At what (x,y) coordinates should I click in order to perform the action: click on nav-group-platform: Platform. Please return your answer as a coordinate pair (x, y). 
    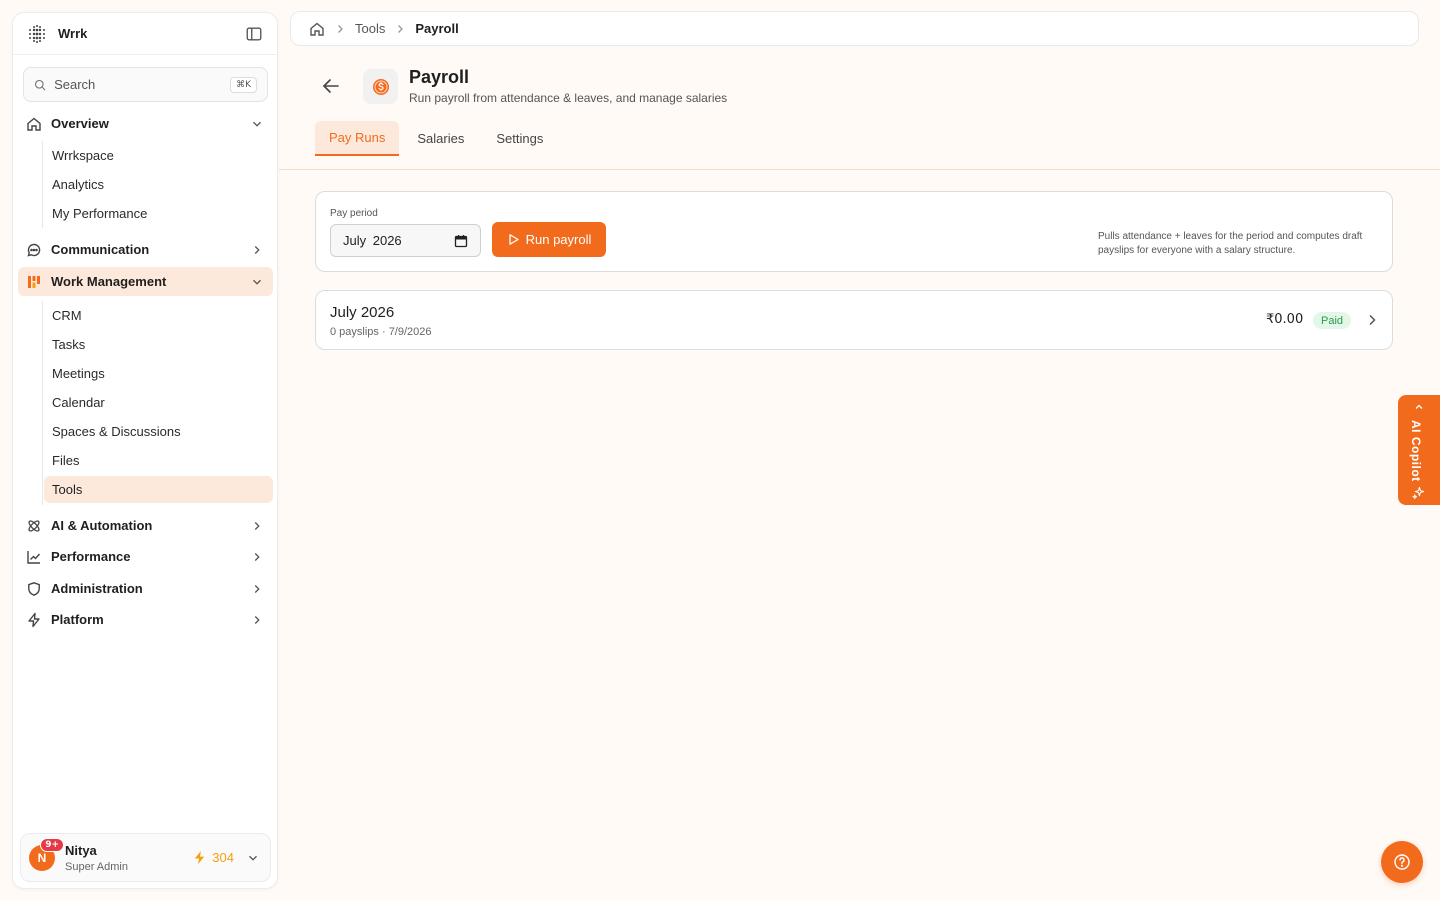
    Looking at the image, I should click on (145, 619).